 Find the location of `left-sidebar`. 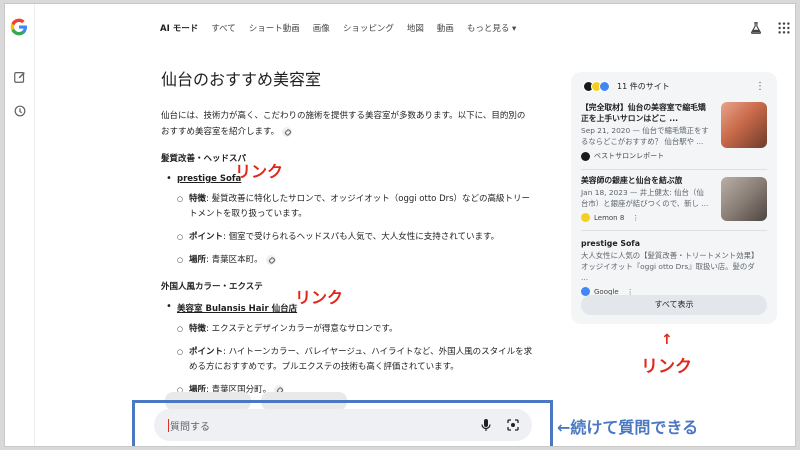

left-sidebar is located at coordinates (20, 225).